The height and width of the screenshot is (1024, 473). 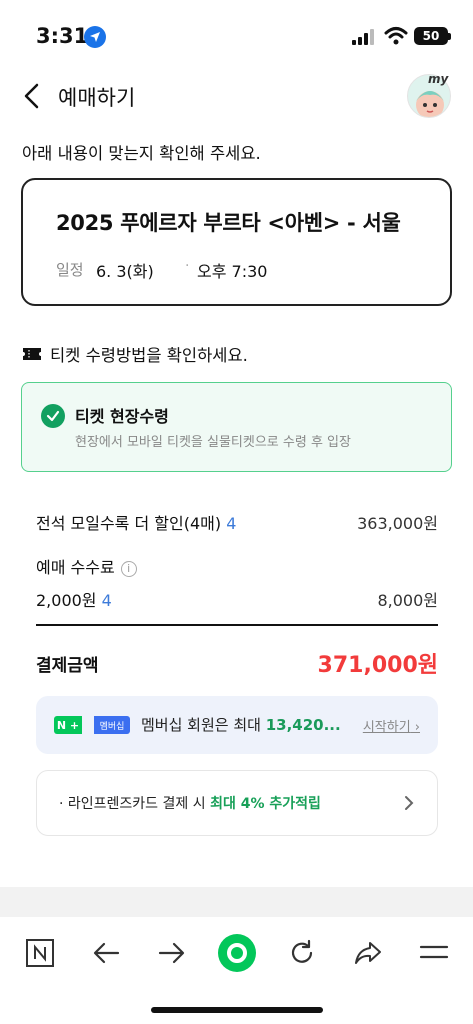 What do you see at coordinates (236, 427) in the screenshot?
I see `ticket-method-option: 티켓 현장수령 현장에서 모바일 티켓을 실물티켓으로 수령 후 입장` at bounding box center [236, 427].